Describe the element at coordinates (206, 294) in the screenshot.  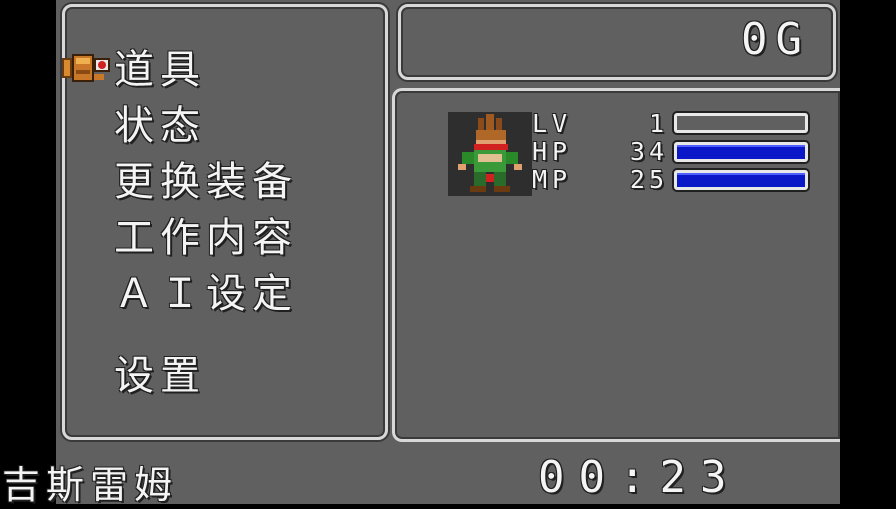
I see `menu-item-ai-settings: ＡＩ设定` at that location.